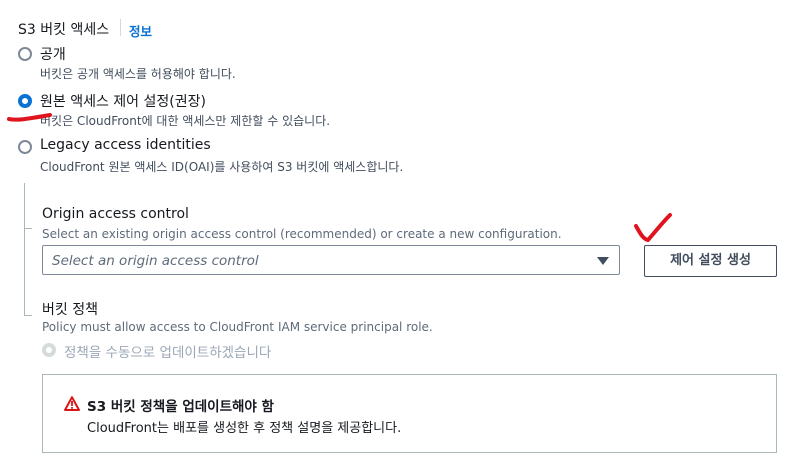  What do you see at coordinates (72, 403) in the screenshot?
I see `warning-triangle-icon` at bounding box center [72, 403].